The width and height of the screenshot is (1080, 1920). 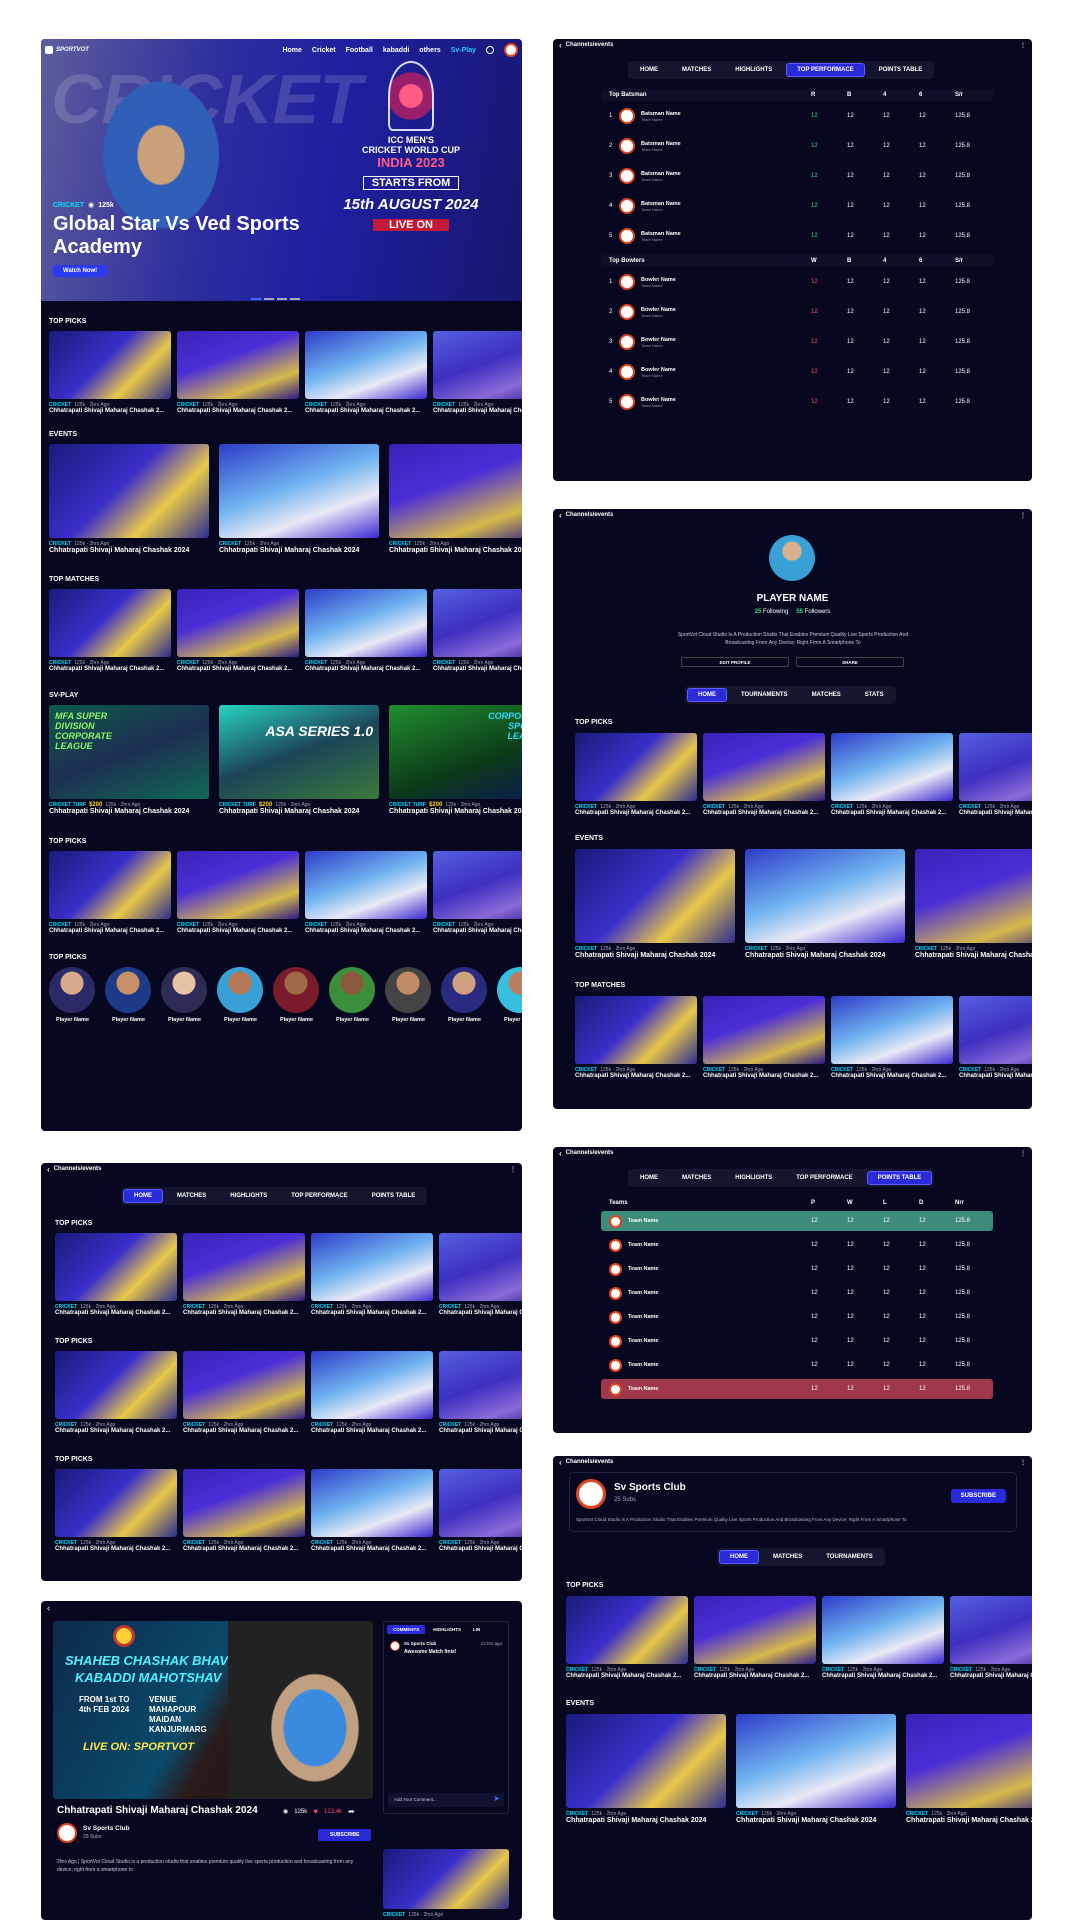 What do you see at coordinates (797, 116) in the screenshot?
I see `batsman-row: 1 Batsman Name Team Name 12 12 12 12 125.8` at bounding box center [797, 116].